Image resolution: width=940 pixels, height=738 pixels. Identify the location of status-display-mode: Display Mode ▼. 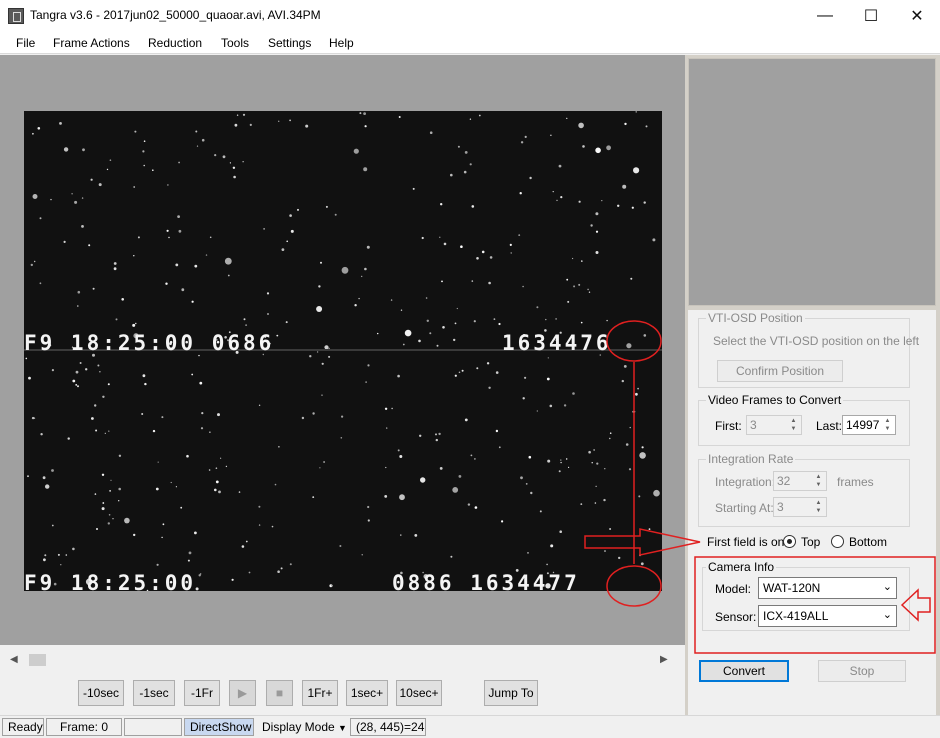
(302, 727).